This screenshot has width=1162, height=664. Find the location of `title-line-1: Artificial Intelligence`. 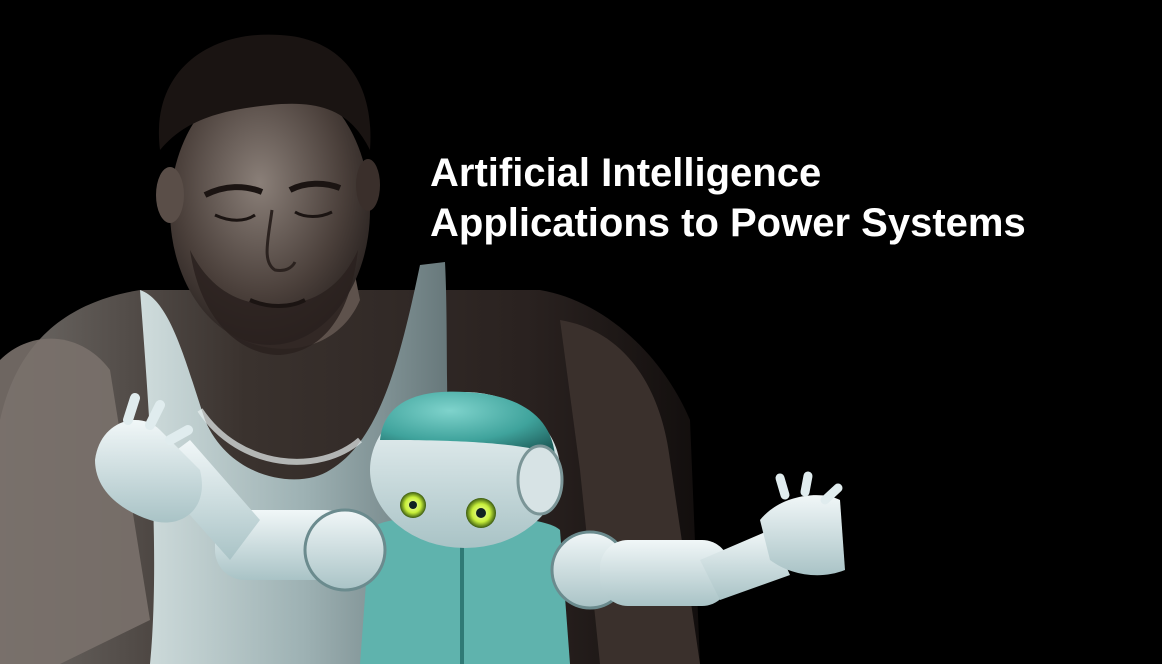

title-line-1: Artificial Intelligence is located at coordinates (626, 173).